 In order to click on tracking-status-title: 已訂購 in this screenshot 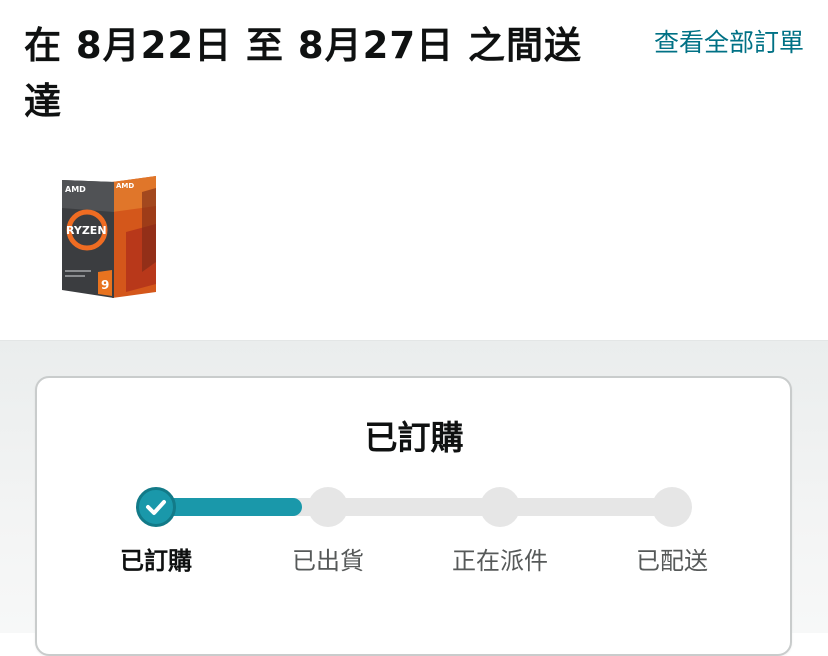, I will do `click(414, 437)`.